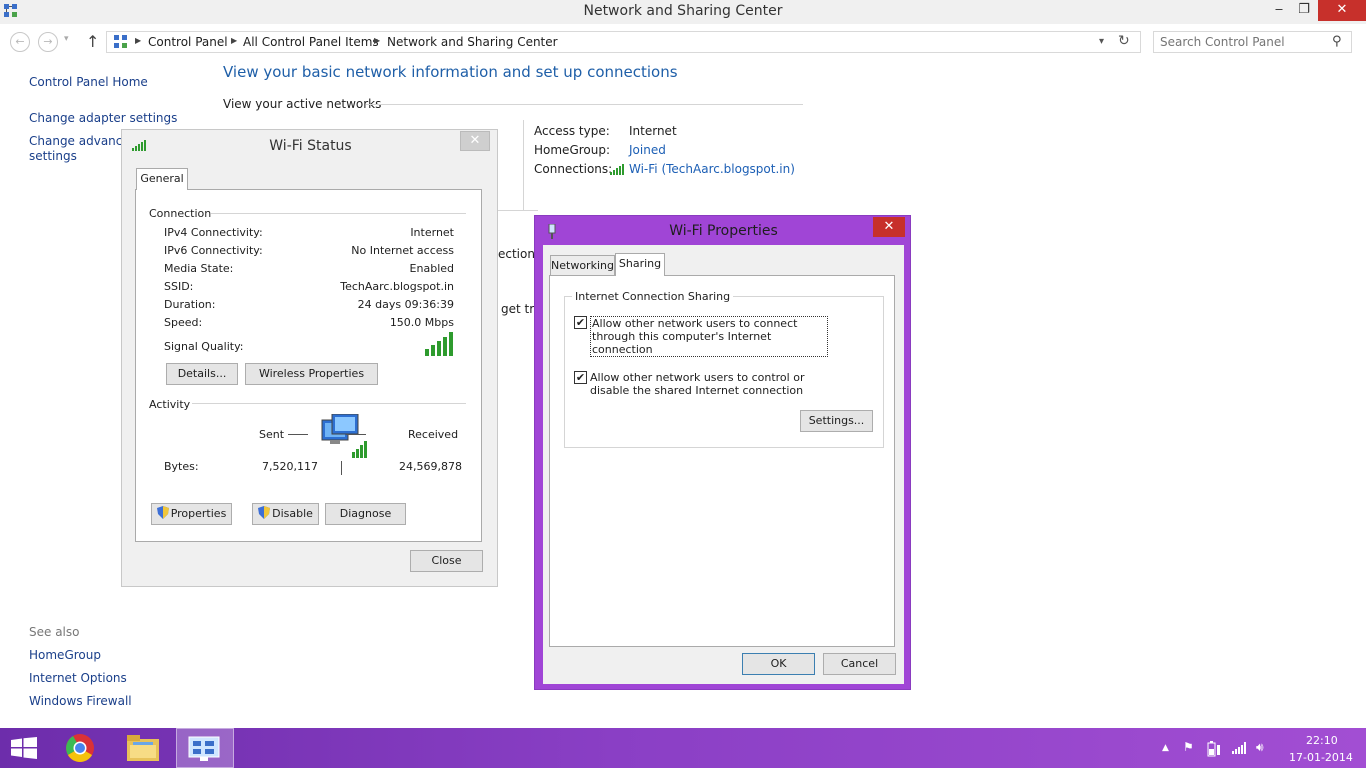 The height and width of the screenshot is (768, 1366). What do you see at coordinates (573, 169) in the screenshot?
I see `connections-label: Connections:` at bounding box center [573, 169].